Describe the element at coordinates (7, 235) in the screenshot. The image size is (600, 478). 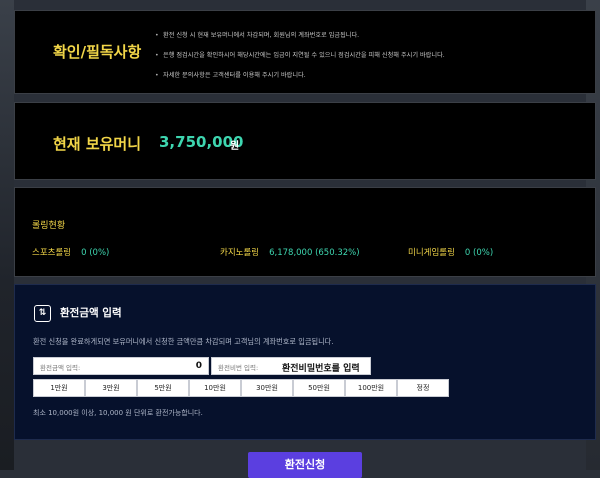
I see `background-left` at that location.